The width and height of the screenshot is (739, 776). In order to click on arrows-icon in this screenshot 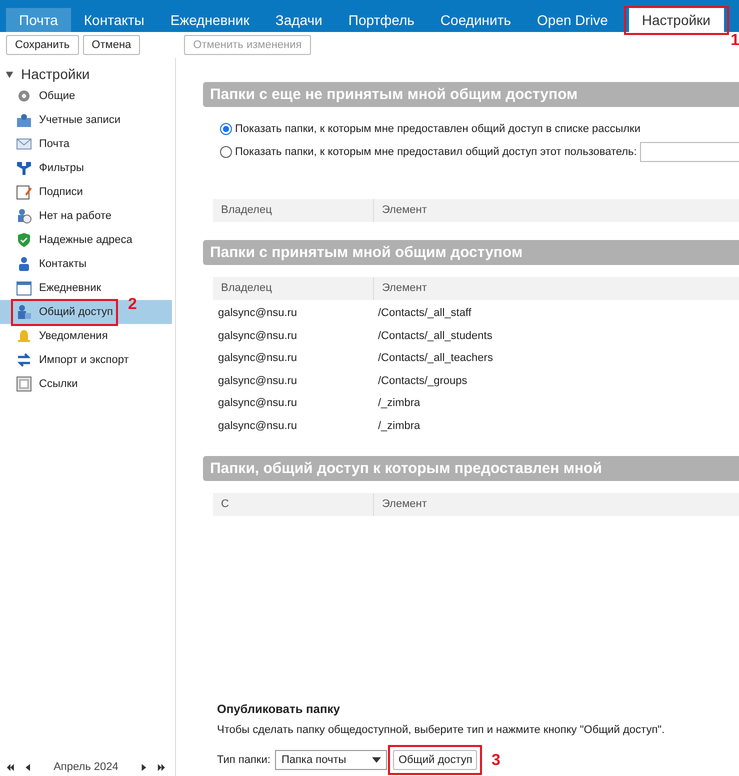, I will do `click(24, 360)`.